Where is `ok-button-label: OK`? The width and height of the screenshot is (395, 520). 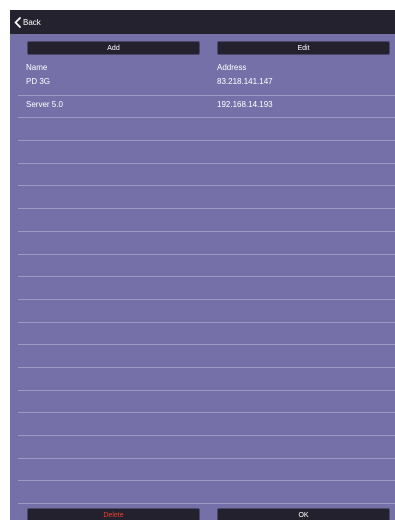 ok-button-label: OK is located at coordinates (303, 515).